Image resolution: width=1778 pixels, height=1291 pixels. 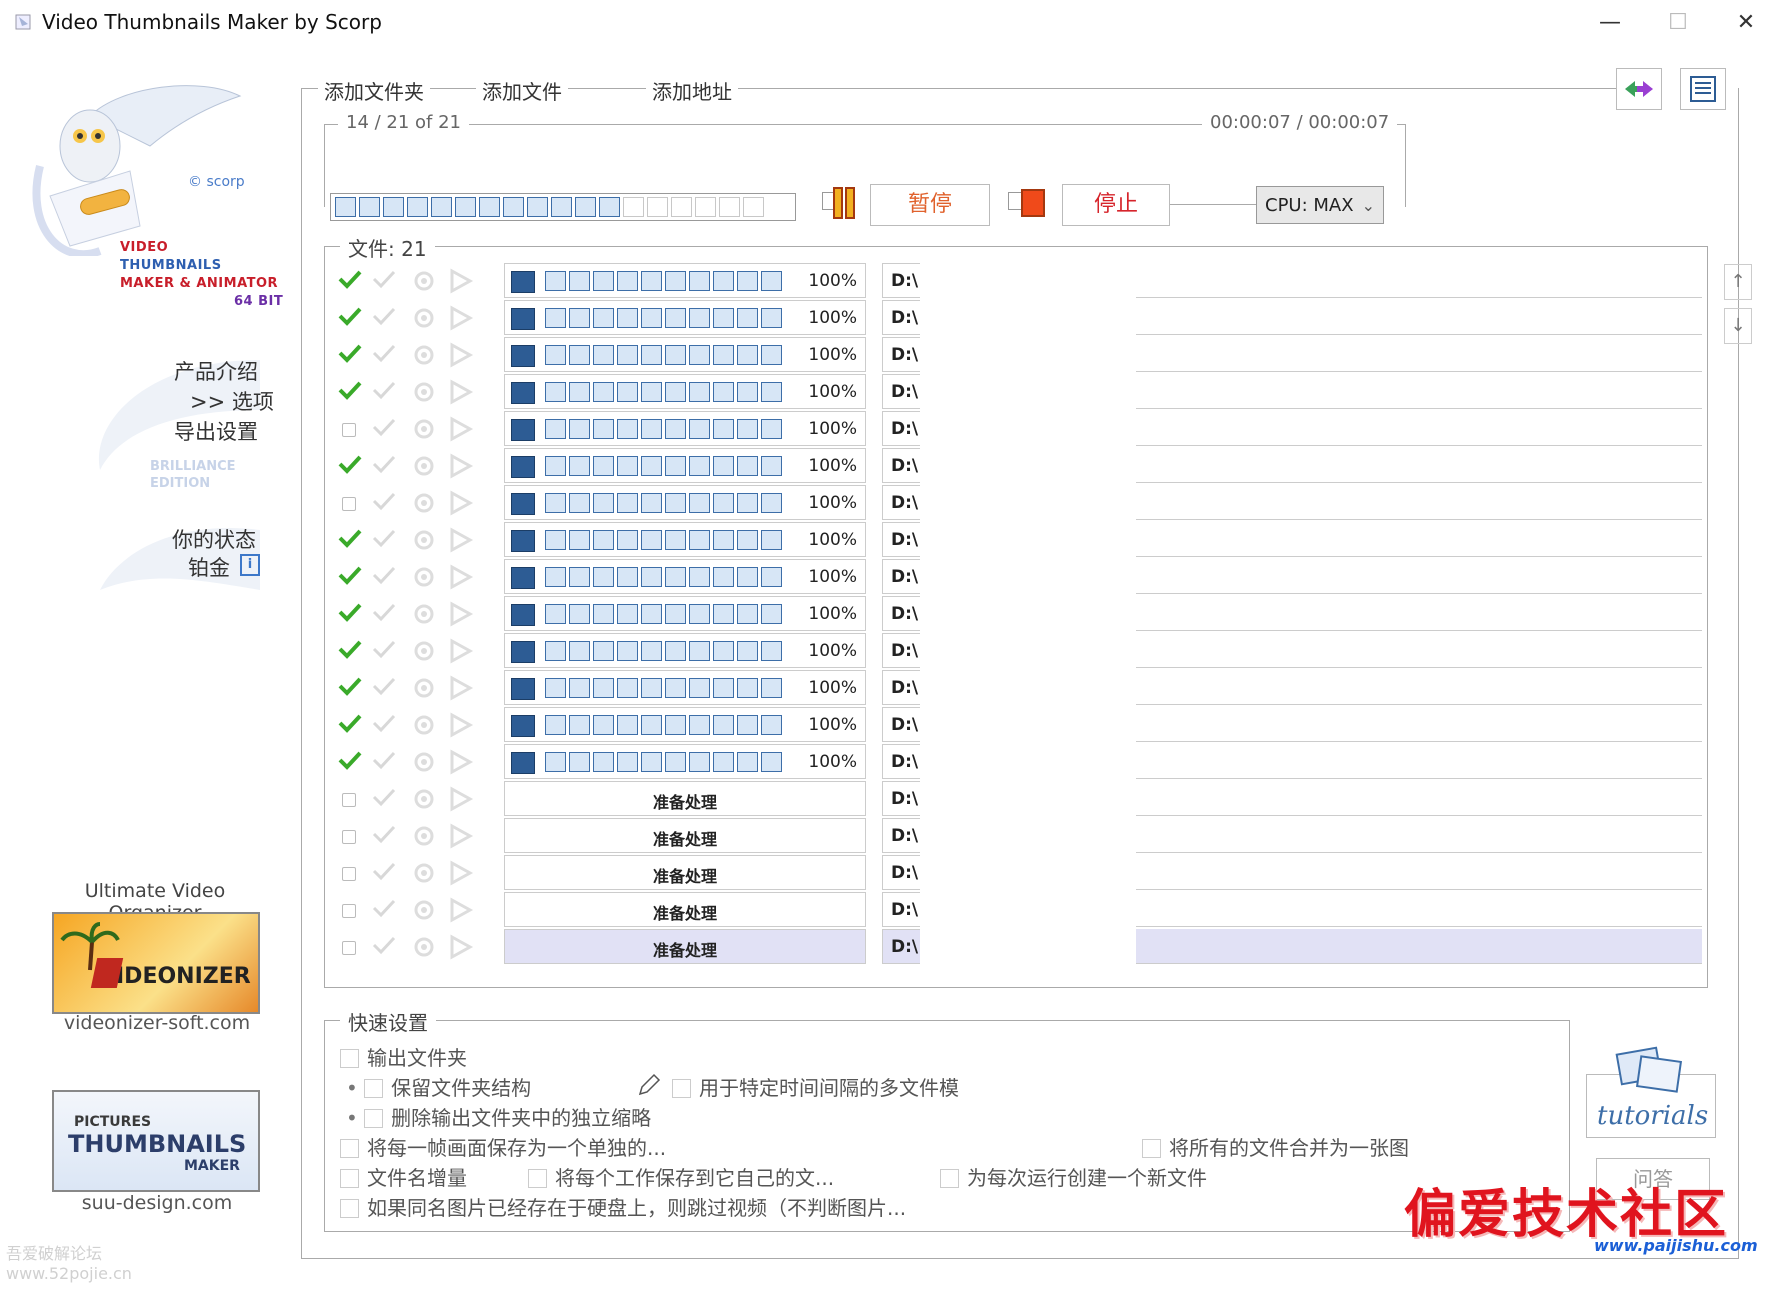 What do you see at coordinates (1678, 23) in the screenshot?
I see `maximize-button: ☐` at bounding box center [1678, 23].